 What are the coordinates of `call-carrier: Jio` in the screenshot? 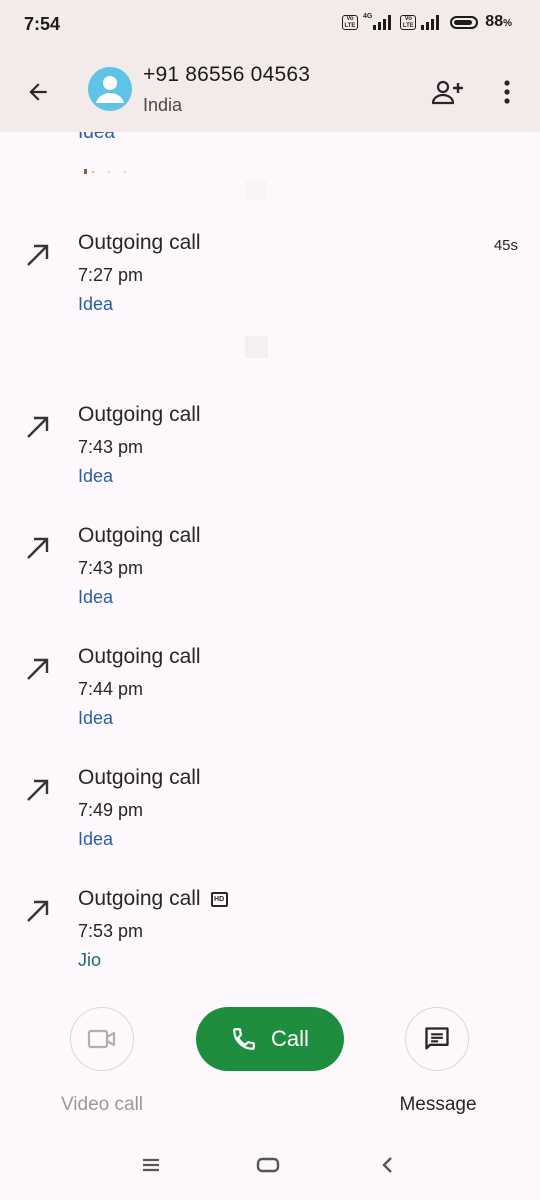 It's located at (90, 960).